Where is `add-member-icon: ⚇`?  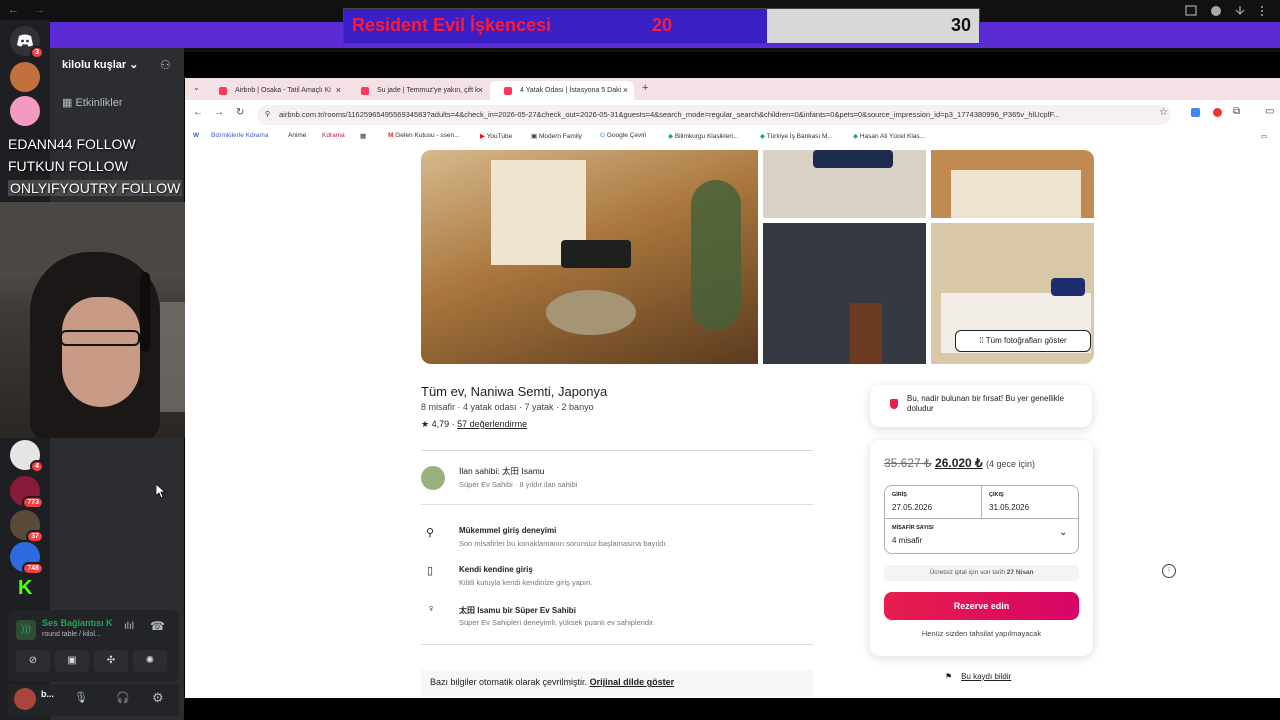 add-member-icon: ⚇ is located at coordinates (165, 65).